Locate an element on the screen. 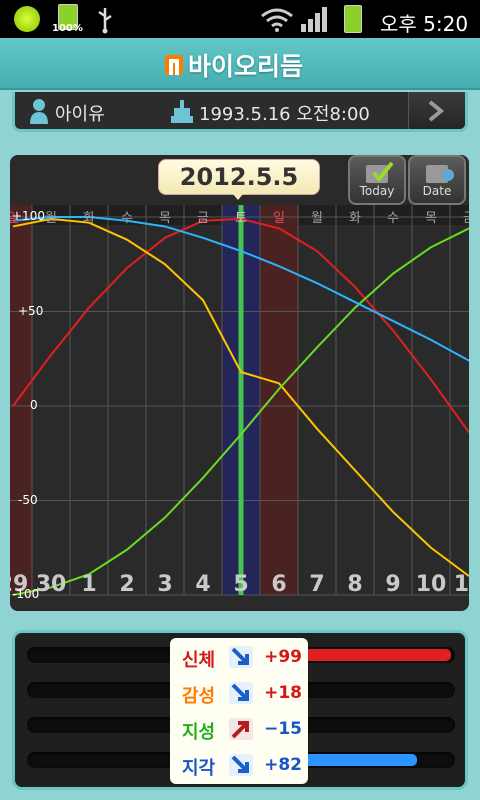 Image resolution: width=480 pixels, height=800 pixels. selected-date-label: 2012.5.5 is located at coordinates (239, 177).